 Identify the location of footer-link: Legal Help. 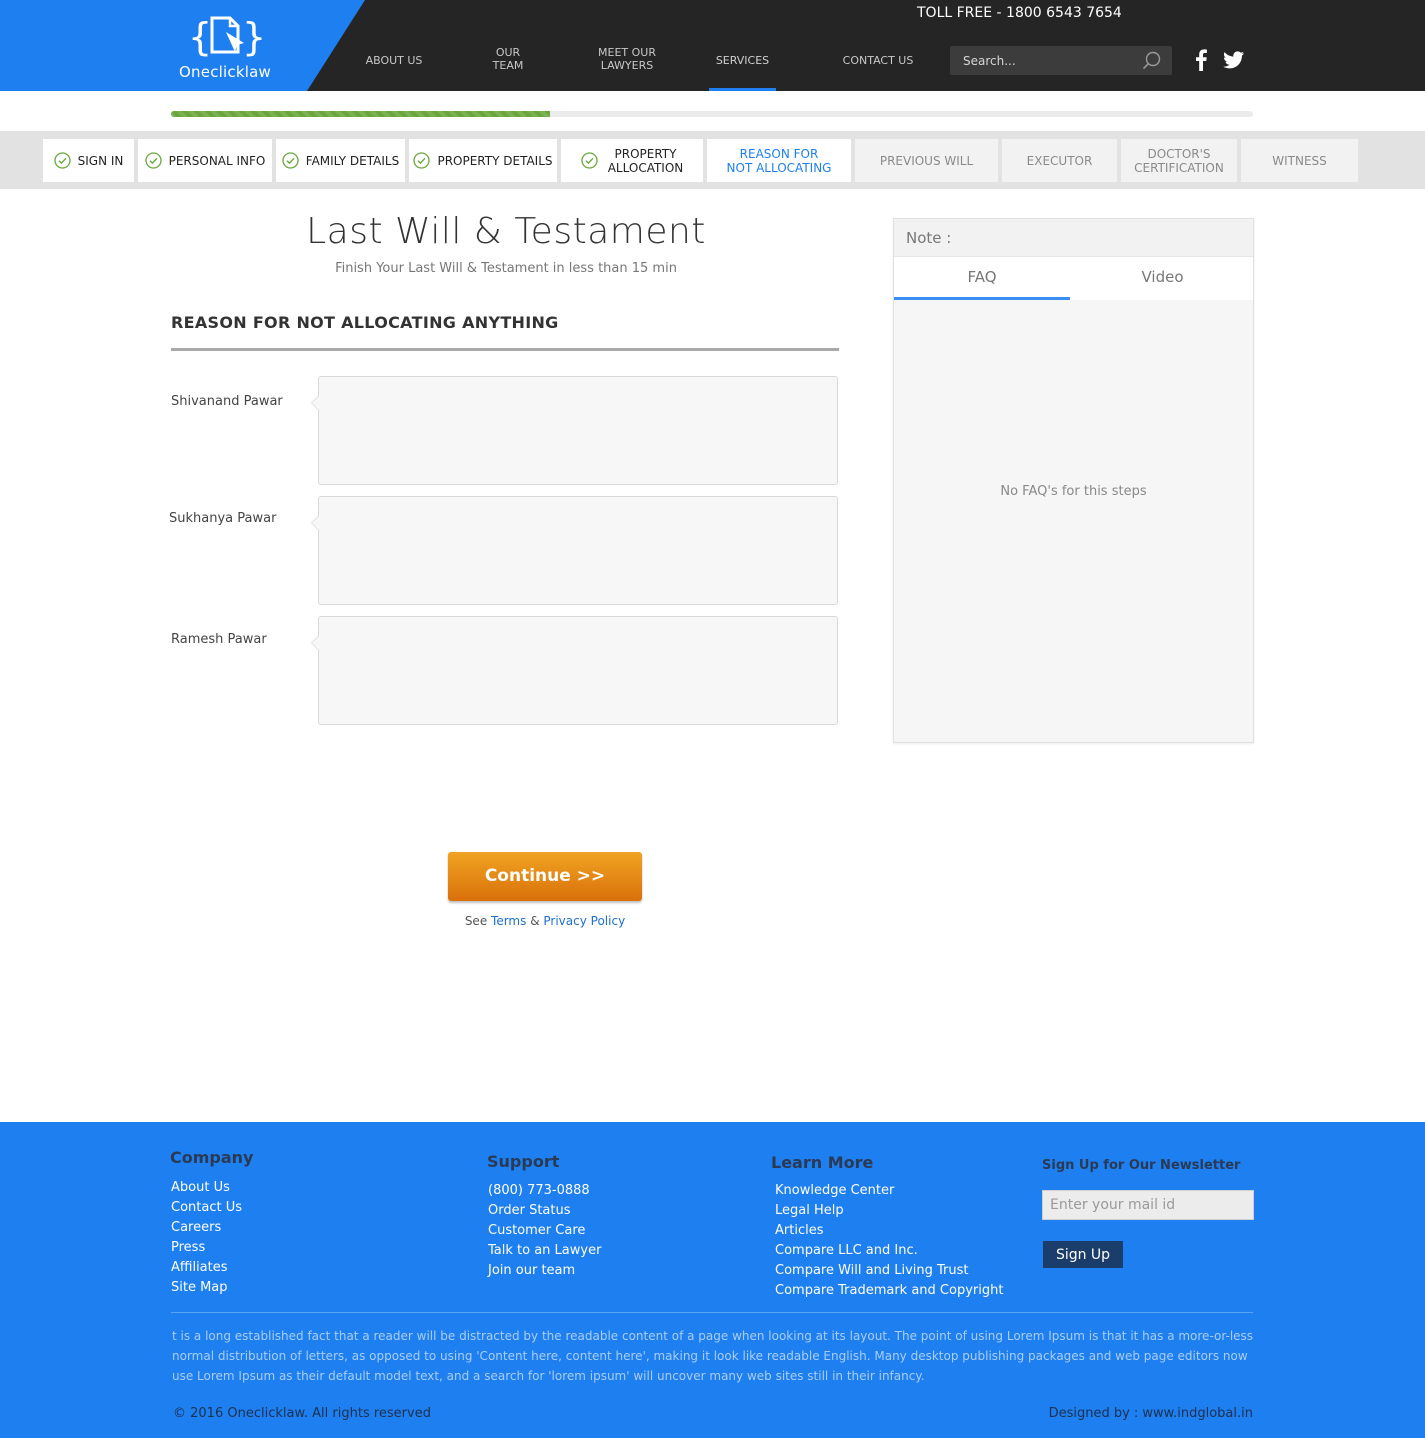
(889, 1211).